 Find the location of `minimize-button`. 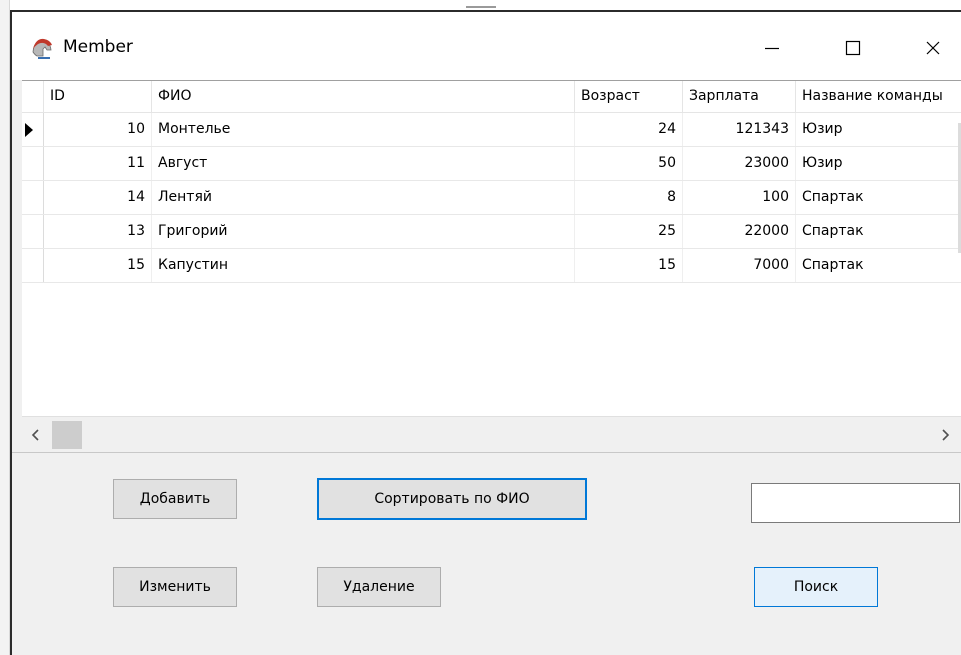

minimize-button is located at coordinates (772, 48).